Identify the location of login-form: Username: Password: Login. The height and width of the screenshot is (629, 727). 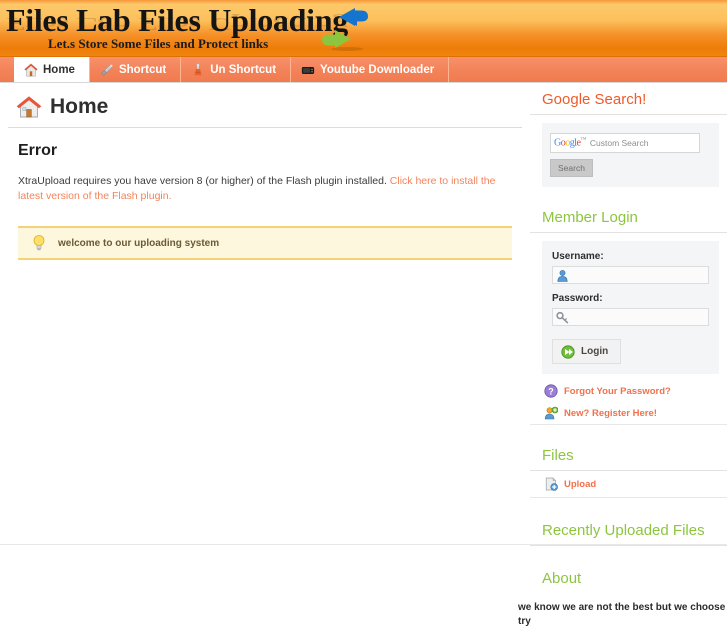
(630, 307).